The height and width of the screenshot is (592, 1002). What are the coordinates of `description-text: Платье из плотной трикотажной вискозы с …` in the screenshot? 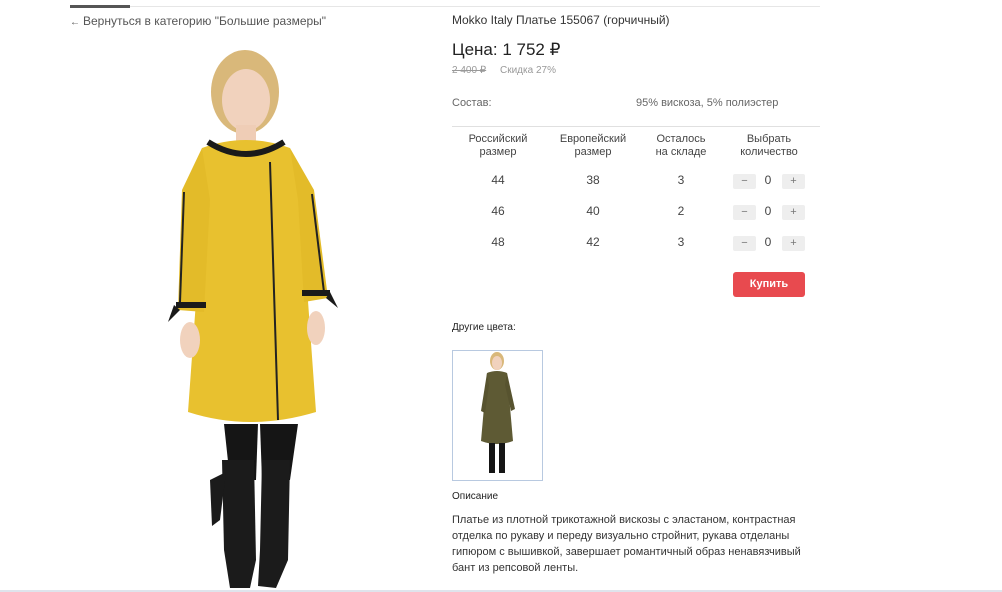 It's located at (626, 544).